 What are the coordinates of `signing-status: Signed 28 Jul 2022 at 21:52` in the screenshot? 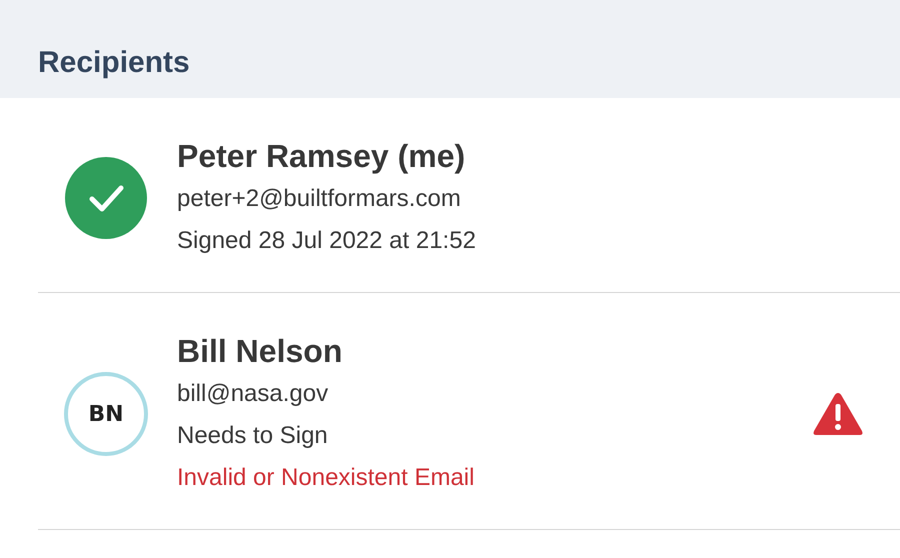 It's located at (327, 241).